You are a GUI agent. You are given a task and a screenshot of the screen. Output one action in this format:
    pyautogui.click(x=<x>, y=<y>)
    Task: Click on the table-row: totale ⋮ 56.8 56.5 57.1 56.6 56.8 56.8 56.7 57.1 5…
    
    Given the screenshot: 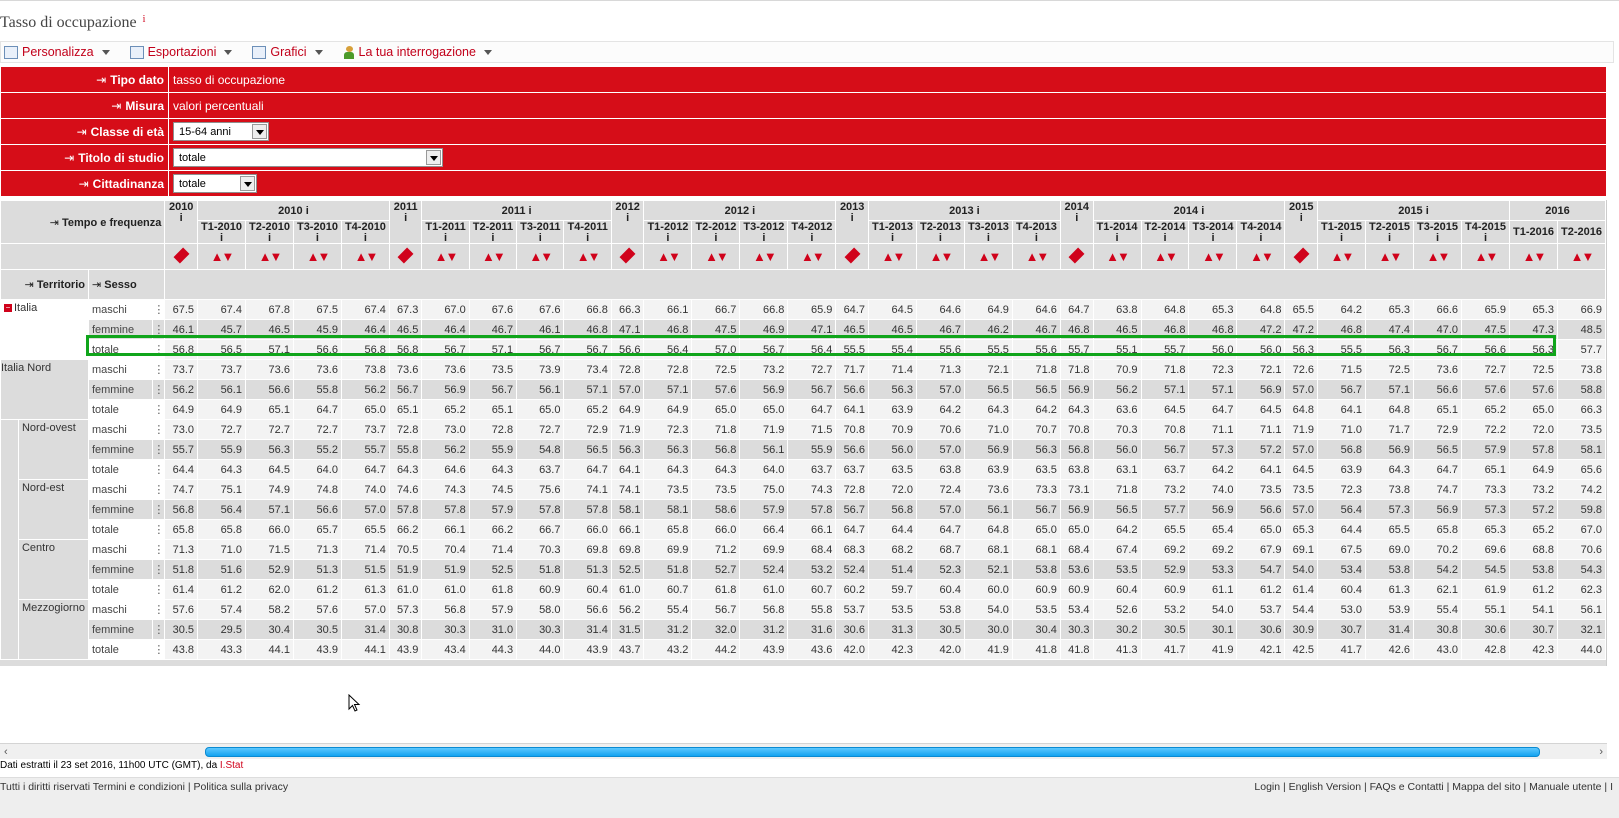 What is the action you would take?
    pyautogui.click(x=803, y=349)
    